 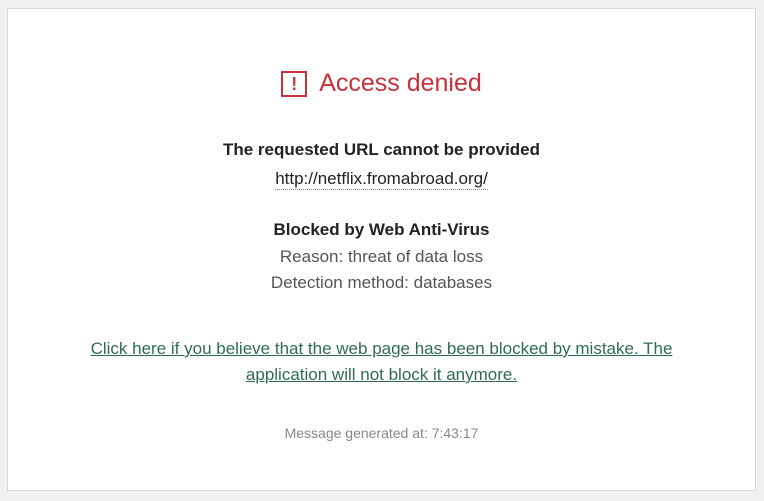 What do you see at coordinates (381, 229) in the screenshot?
I see `blocked-by-heading: Blocked by Web Anti-Virus` at bounding box center [381, 229].